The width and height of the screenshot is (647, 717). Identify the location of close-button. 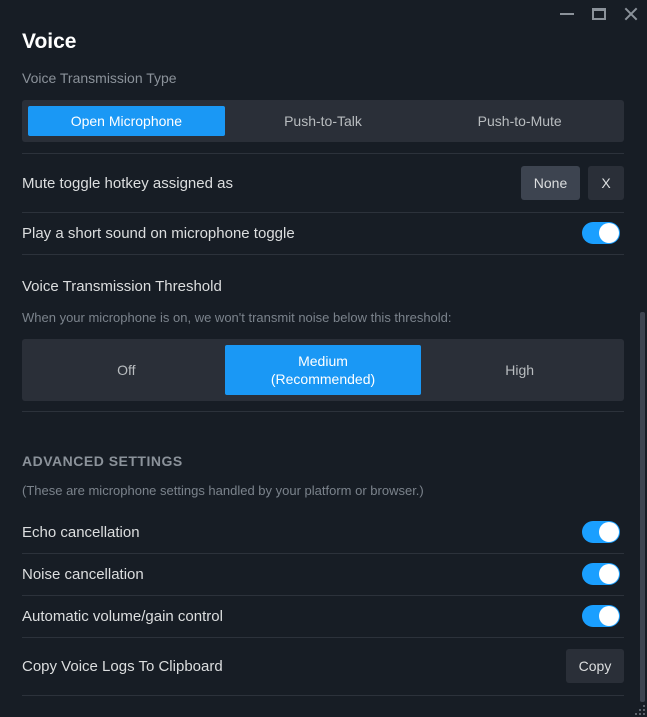
(631, 14).